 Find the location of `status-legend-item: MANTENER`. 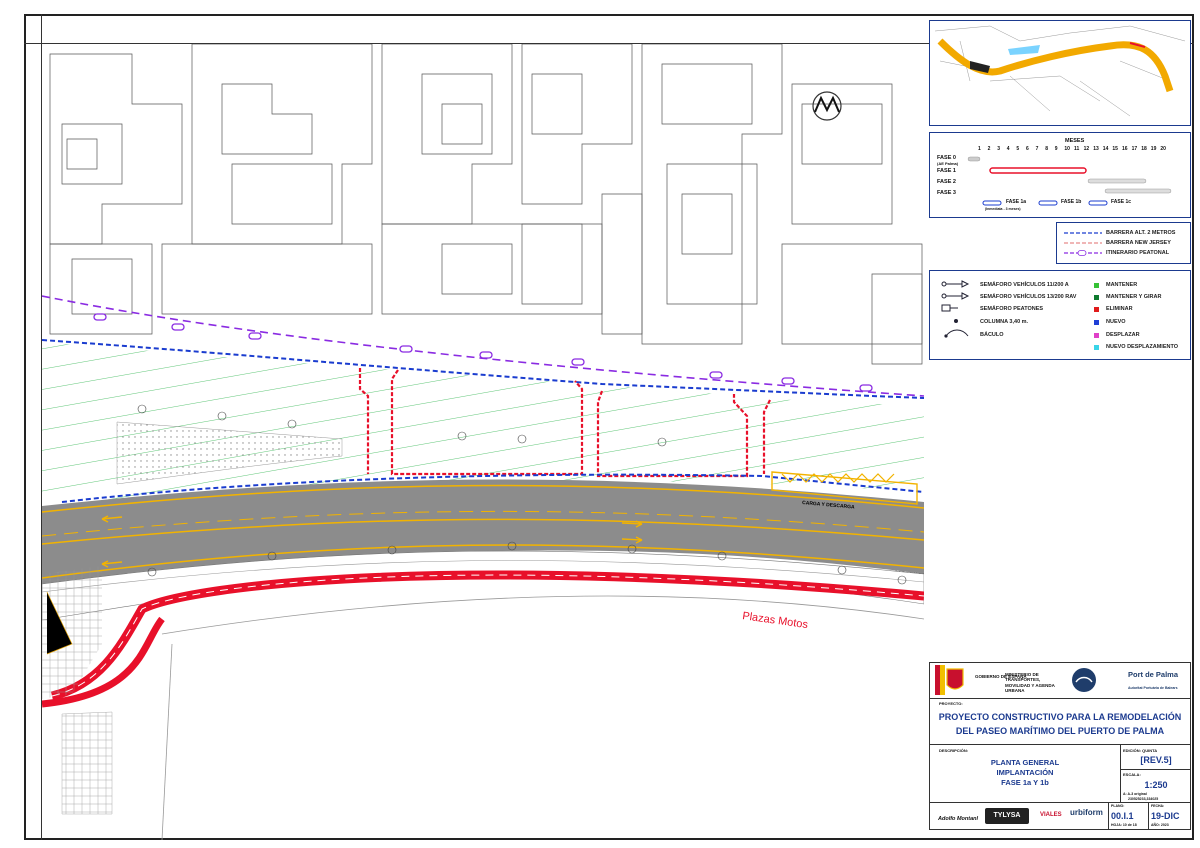

status-legend-item: MANTENER is located at coordinates (1122, 285).